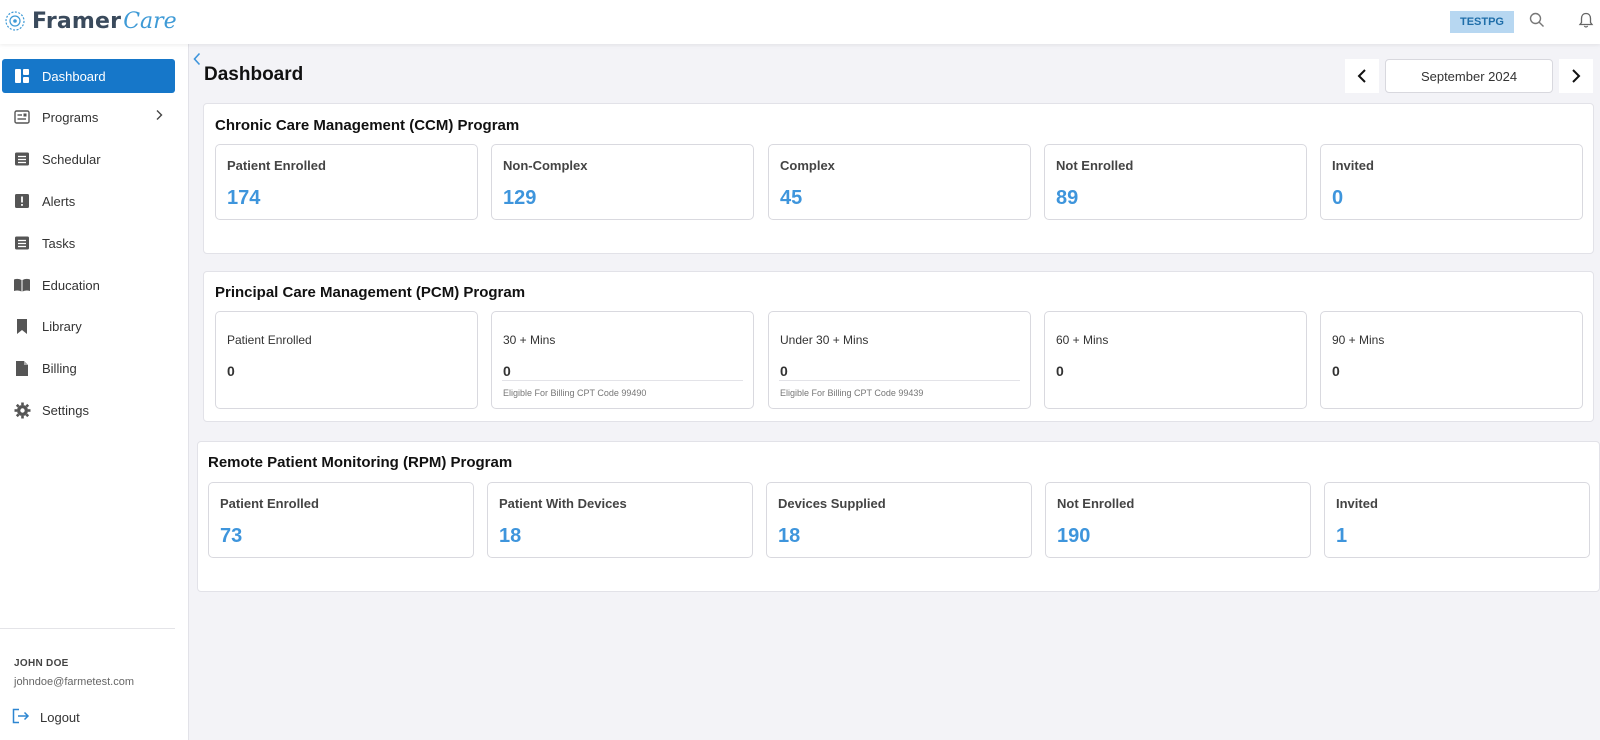 Image resolution: width=1600 pixels, height=740 pixels. I want to click on bell-icon, so click(1586, 20).